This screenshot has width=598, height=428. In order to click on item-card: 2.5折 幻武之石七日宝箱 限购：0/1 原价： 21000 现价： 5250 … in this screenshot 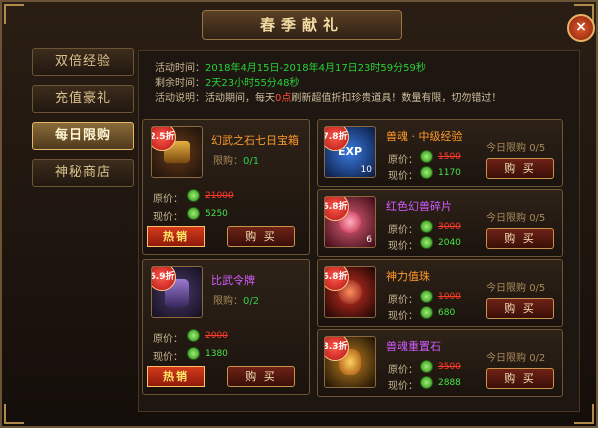, I will do `click(226, 187)`.